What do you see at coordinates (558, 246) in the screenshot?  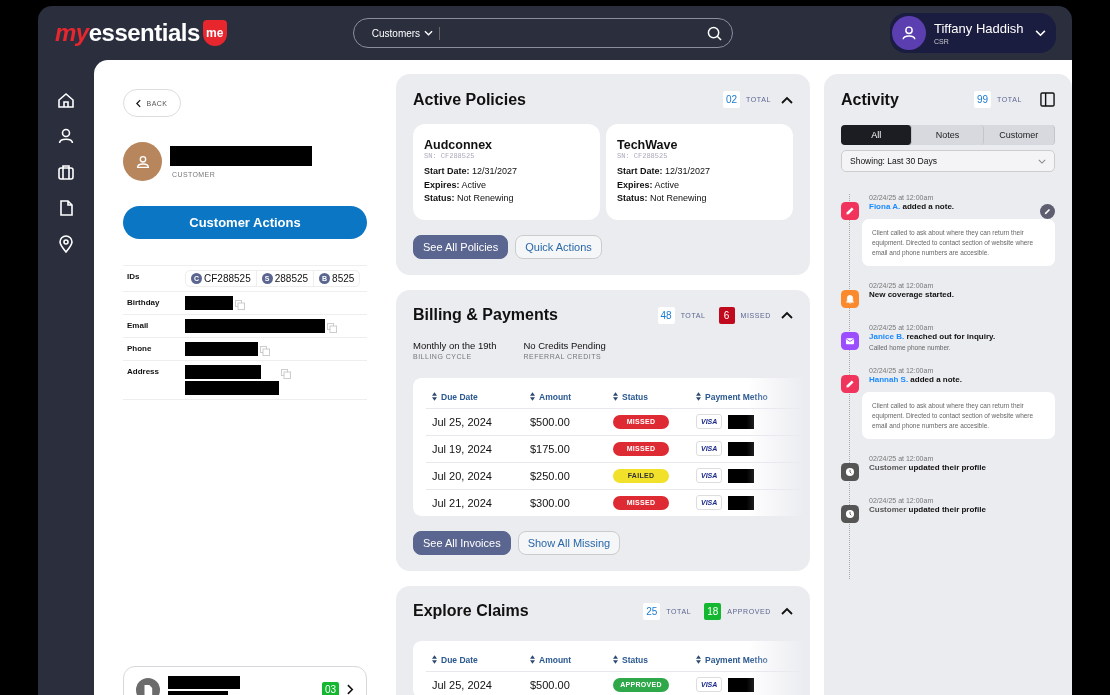 I see `action-button: Quick Actions` at bounding box center [558, 246].